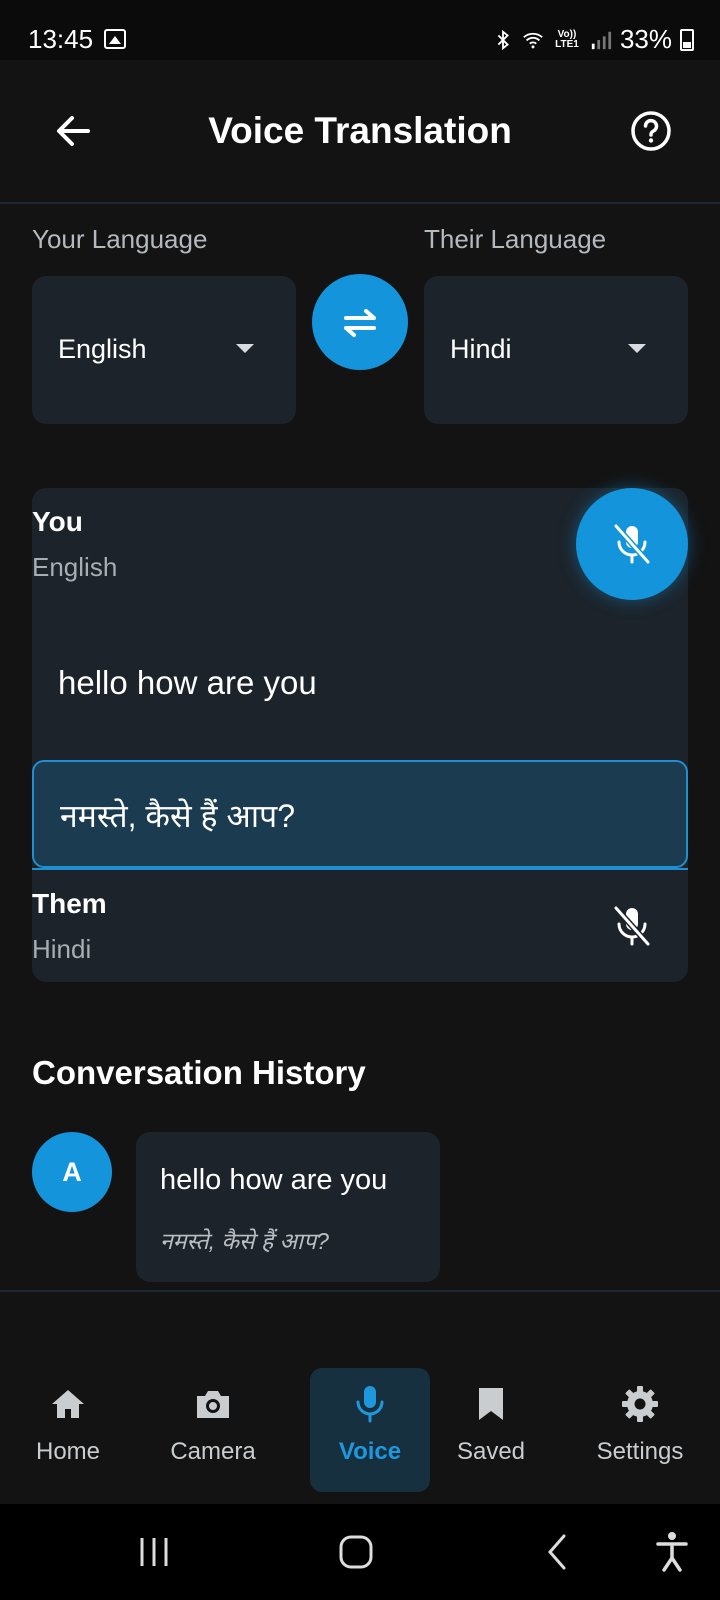 The image size is (720, 1600). I want to click on nav-item-voice: Voice, so click(370, 1430).